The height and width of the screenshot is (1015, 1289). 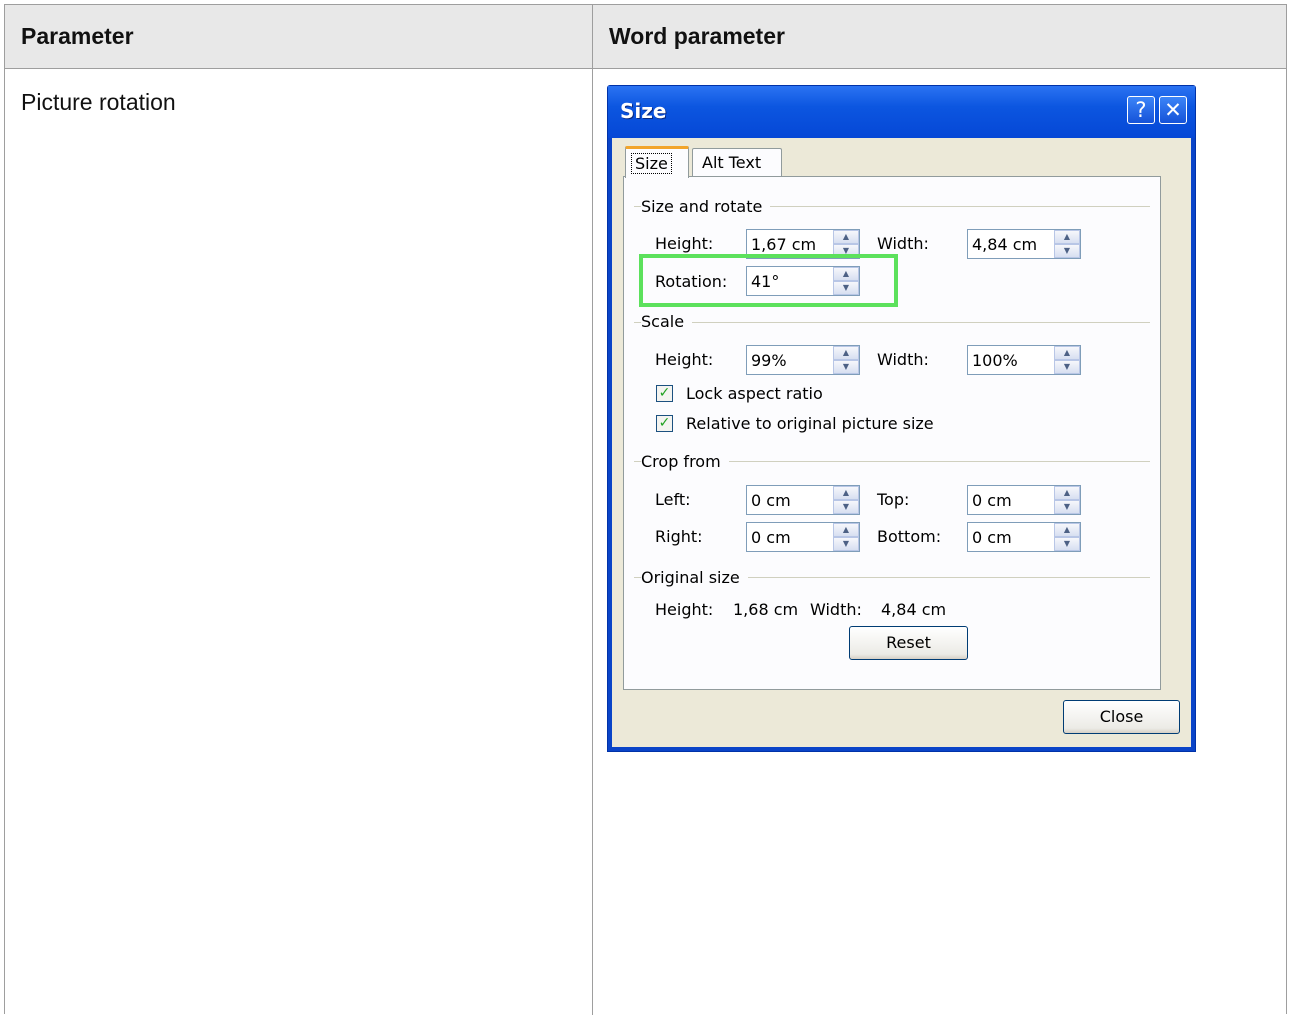 What do you see at coordinates (684, 609) in the screenshot?
I see `original-height-label: Height:` at bounding box center [684, 609].